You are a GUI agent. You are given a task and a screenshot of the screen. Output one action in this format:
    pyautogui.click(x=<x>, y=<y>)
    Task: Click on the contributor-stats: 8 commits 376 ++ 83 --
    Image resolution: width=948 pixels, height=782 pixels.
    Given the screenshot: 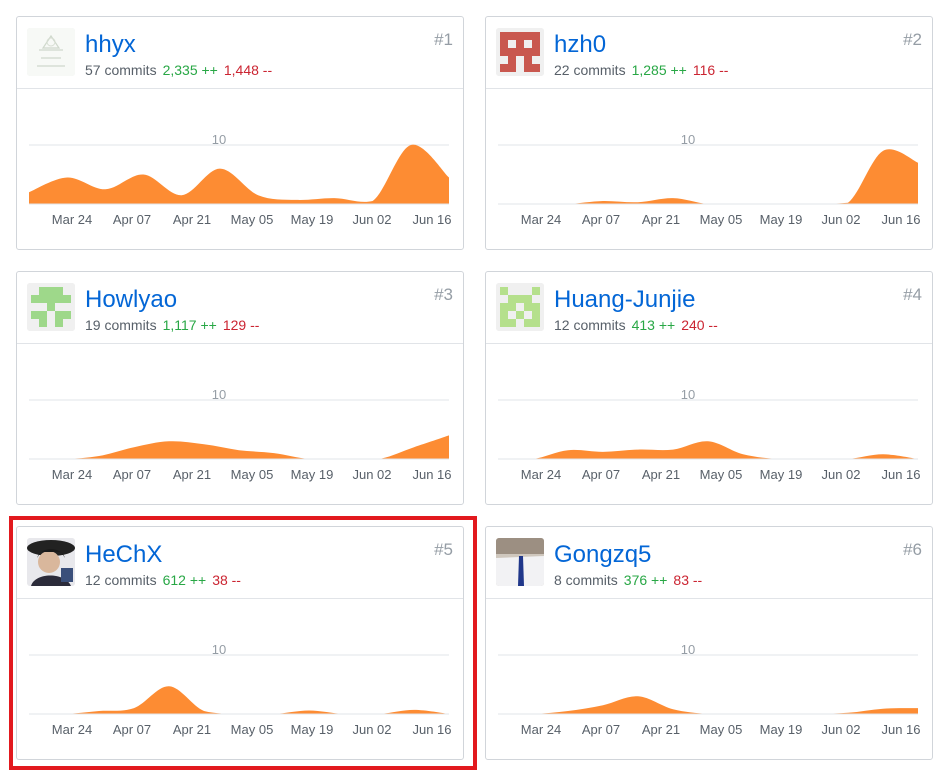 What is the action you would take?
    pyautogui.click(x=628, y=580)
    